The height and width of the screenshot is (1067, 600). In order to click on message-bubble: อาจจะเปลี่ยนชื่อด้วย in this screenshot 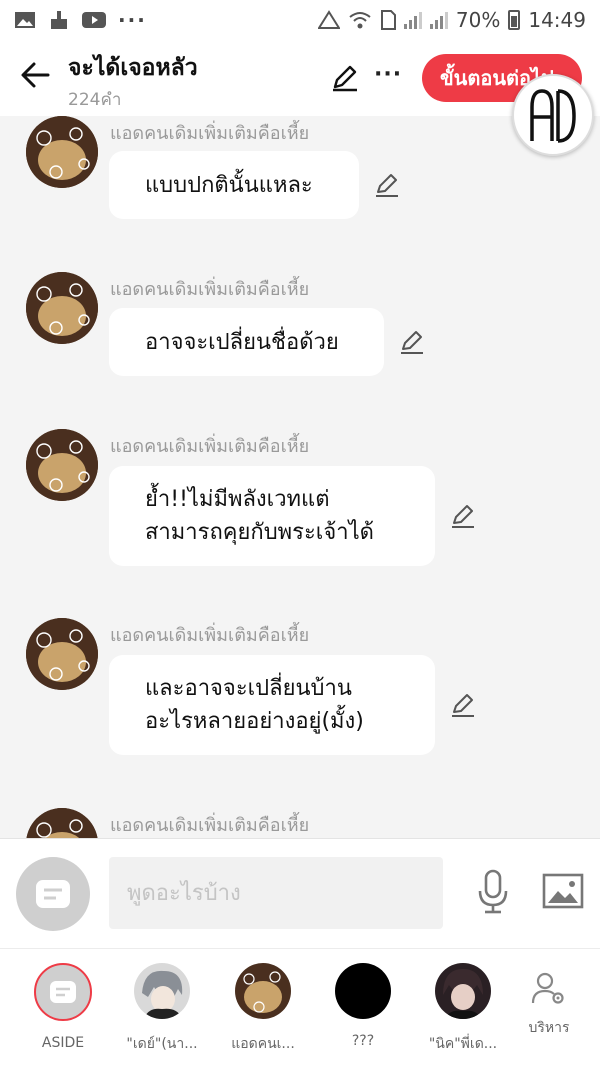, I will do `click(246, 342)`.